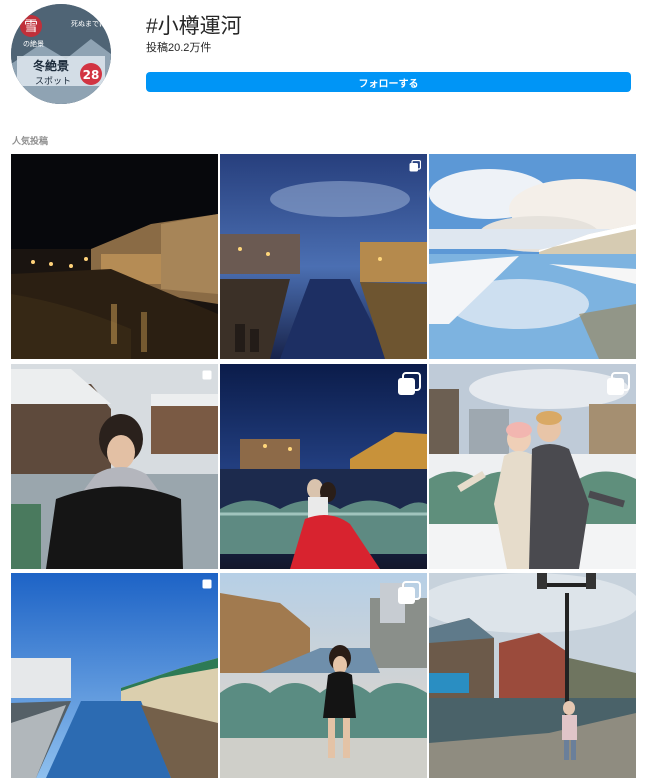 Image resolution: width=645 pixels, height=780 pixels. I want to click on avatar-kanji: 雪, so click(31, 27).